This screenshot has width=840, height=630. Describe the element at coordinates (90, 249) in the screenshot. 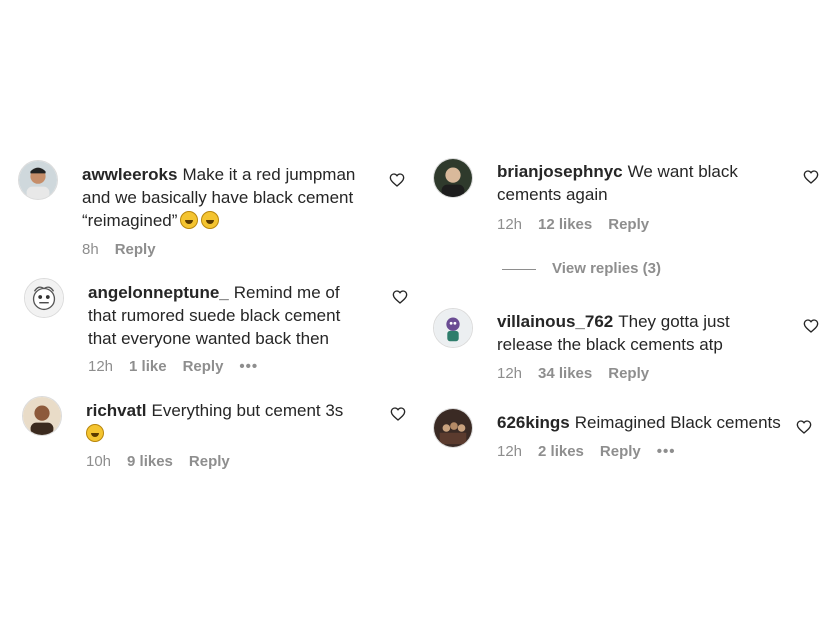

I see `comment-timestamp: 8h` at that location.